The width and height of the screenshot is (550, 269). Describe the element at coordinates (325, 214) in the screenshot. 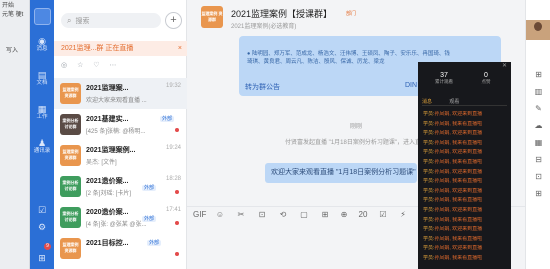

I see `image-icon: ⊞` at that location.